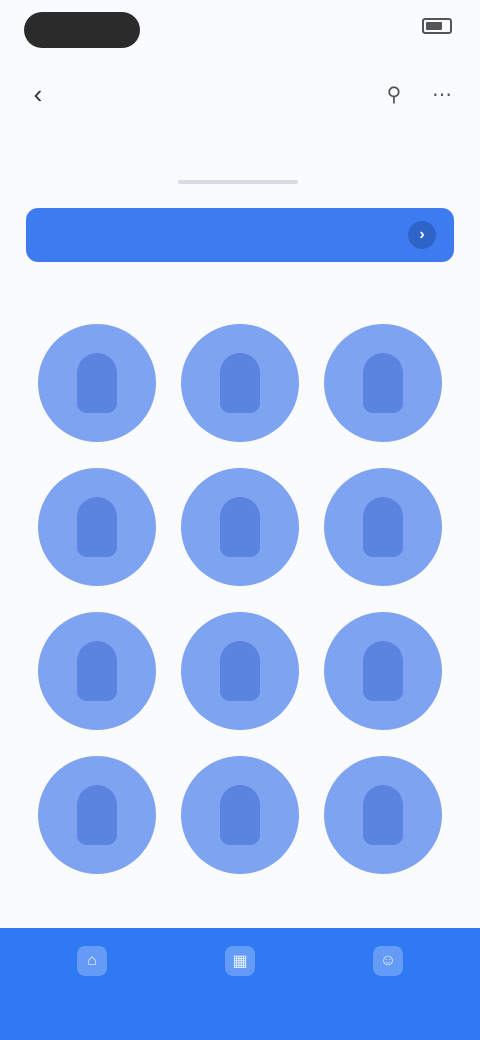 Image resolution: width=480 pixels, height=1040 pixels. I want to click on status-time, so click(82, 30).